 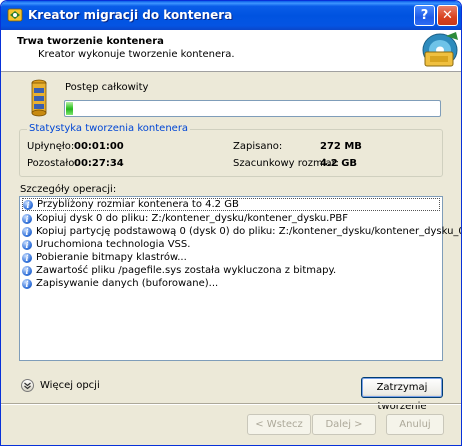 I want to click on remaining-label: Pozostało:, so click(x=52, y=163).